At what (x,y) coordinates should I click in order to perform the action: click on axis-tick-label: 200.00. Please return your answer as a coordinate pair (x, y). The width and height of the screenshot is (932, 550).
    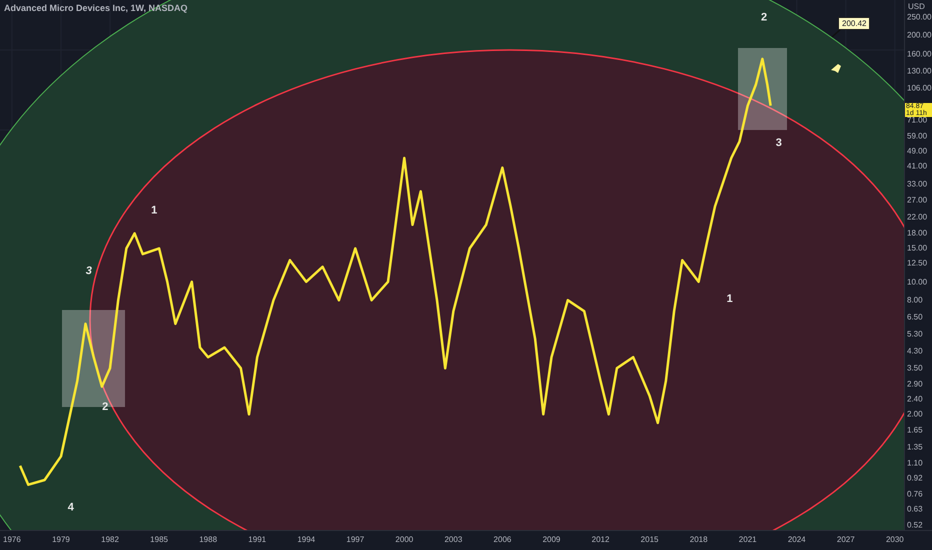
    Looking at the image, I should click on (919, 35).